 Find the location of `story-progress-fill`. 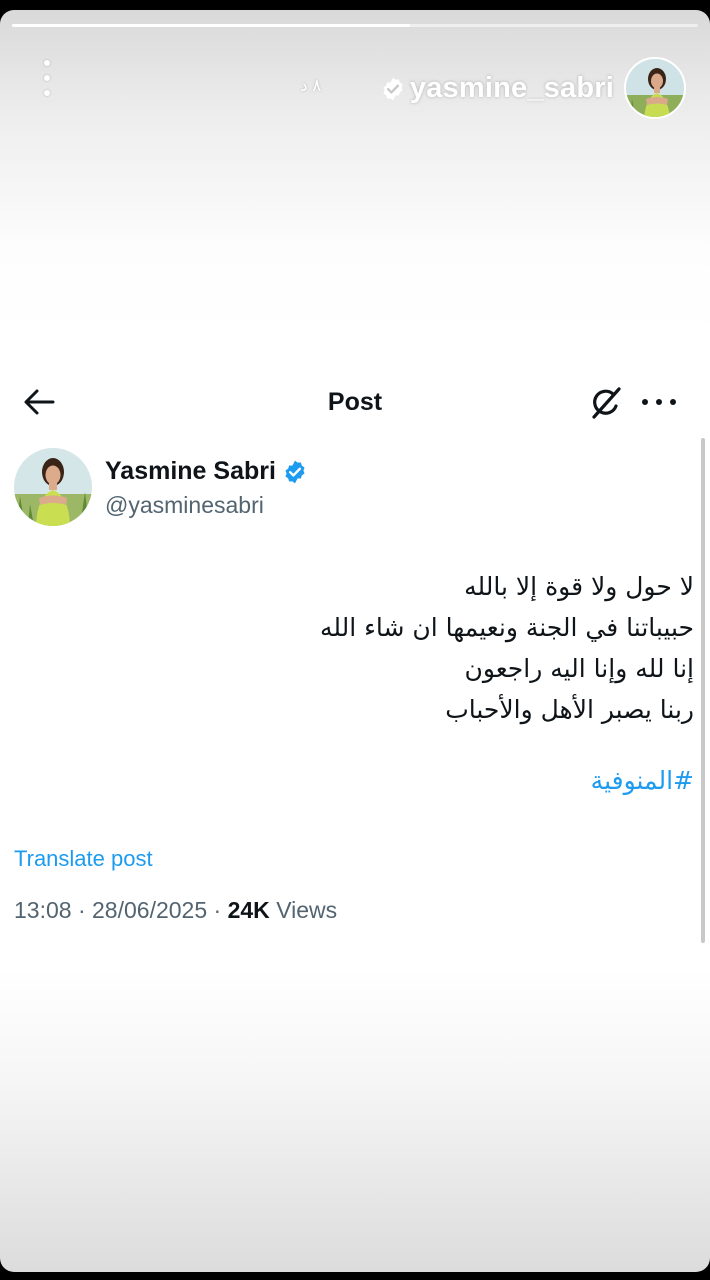

story-progress-fill is located at coordinates (211, 25).